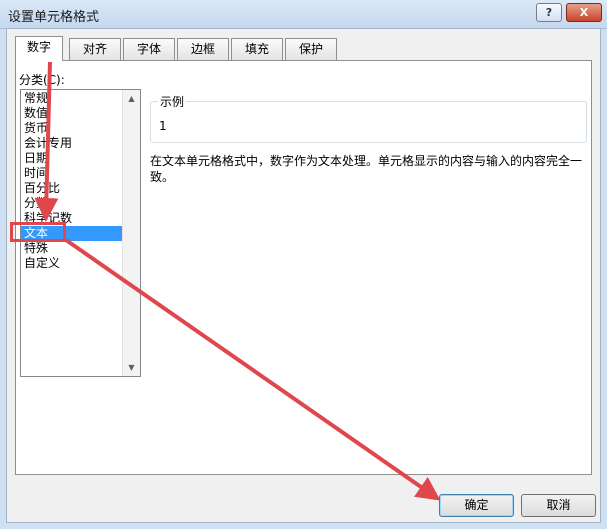 This screenshot has width=607, height=529. I want to click on tab-font: 字体, so click(149, 49).